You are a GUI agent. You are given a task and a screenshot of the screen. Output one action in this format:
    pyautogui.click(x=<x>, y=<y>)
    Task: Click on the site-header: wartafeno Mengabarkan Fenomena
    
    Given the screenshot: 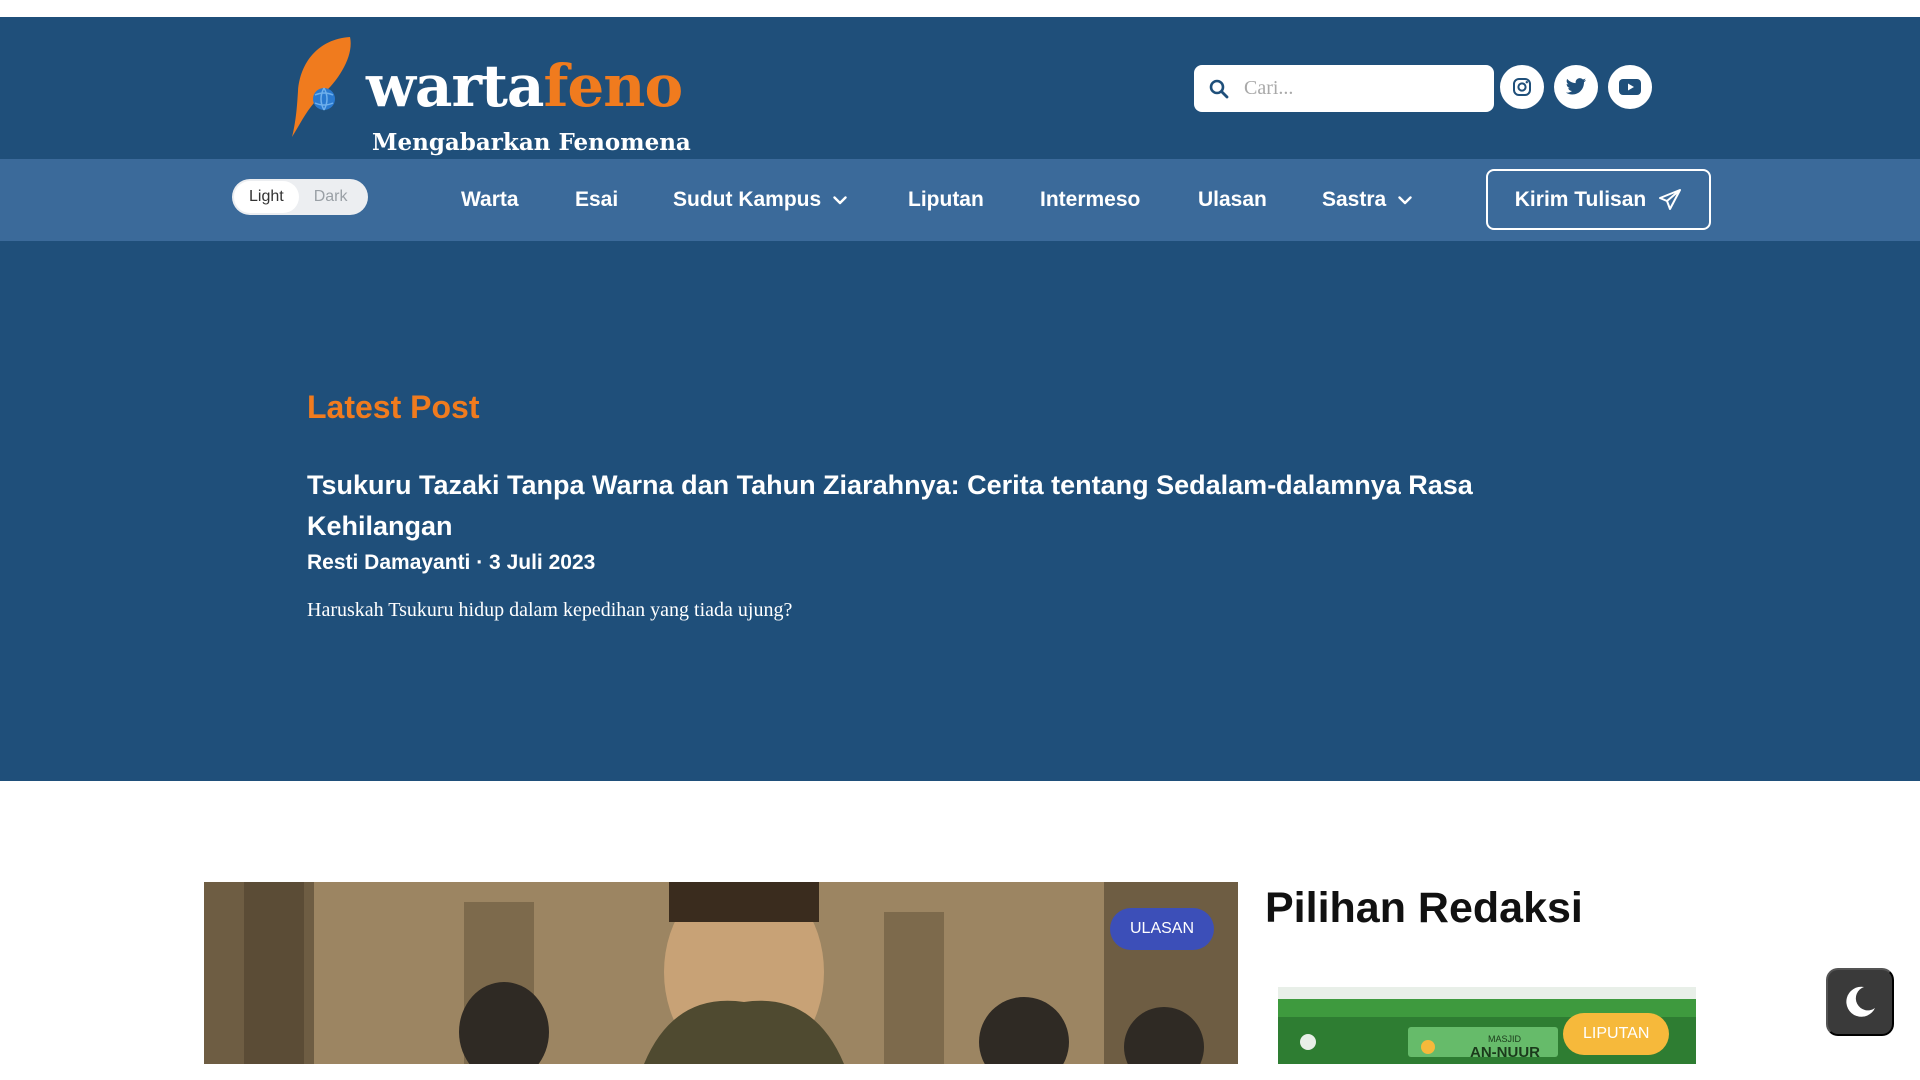 What is the action you would take?
    pyautogui.click(x=960, y=88)
    